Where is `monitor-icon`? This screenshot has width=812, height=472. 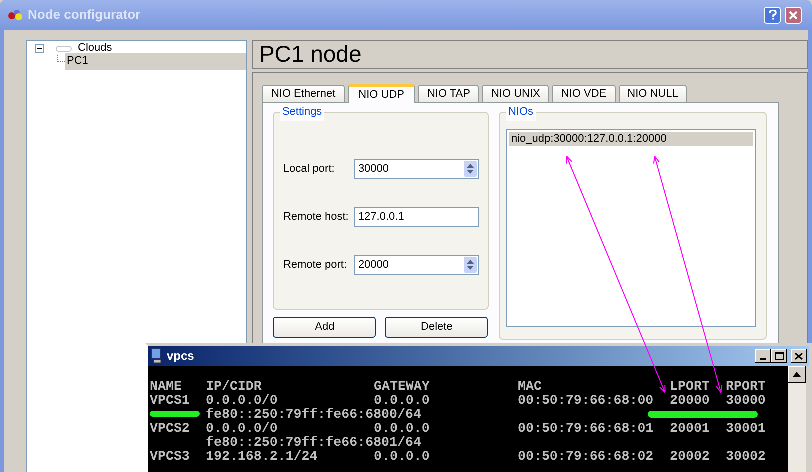 monitor-icon is located at coordinates (157, 356).